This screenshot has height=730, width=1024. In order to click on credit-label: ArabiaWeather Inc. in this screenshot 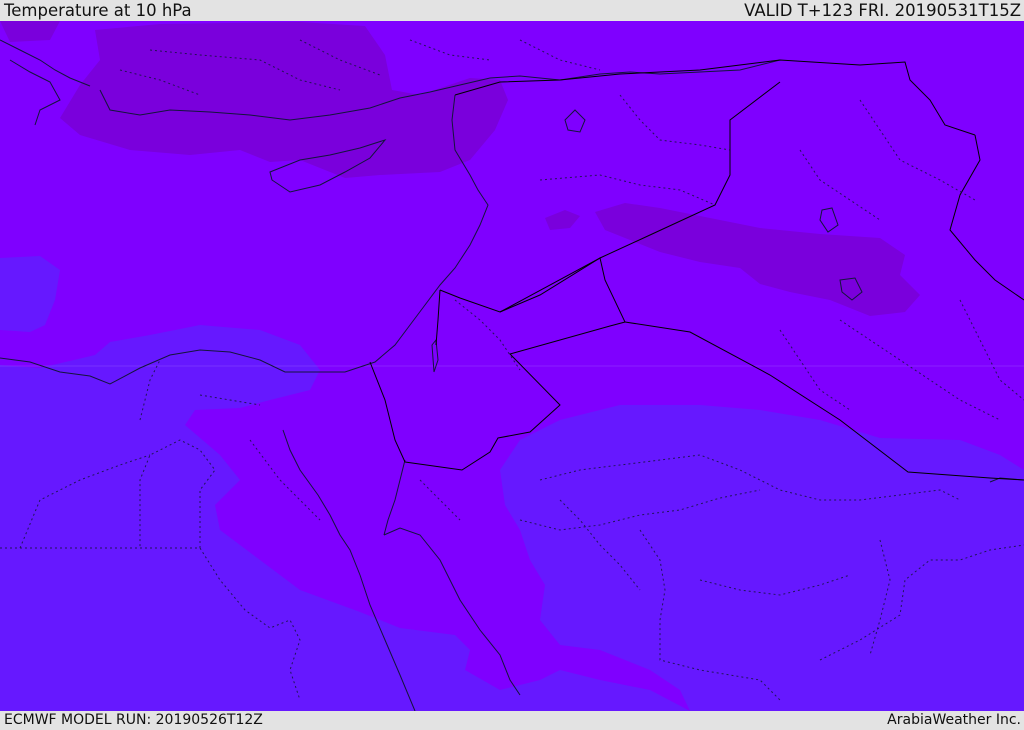, I will do `click(954, 720)`.